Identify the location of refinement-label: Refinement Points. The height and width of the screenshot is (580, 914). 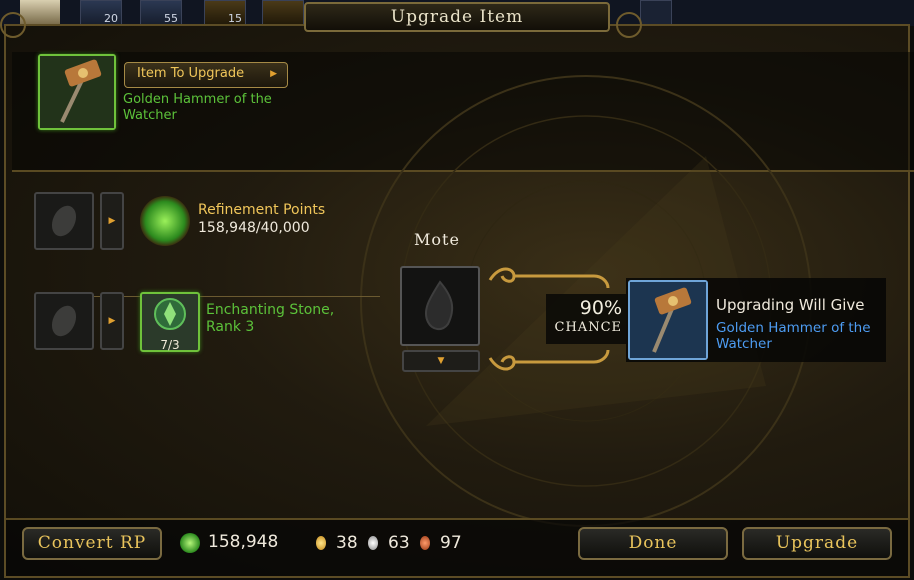
(262, 210).